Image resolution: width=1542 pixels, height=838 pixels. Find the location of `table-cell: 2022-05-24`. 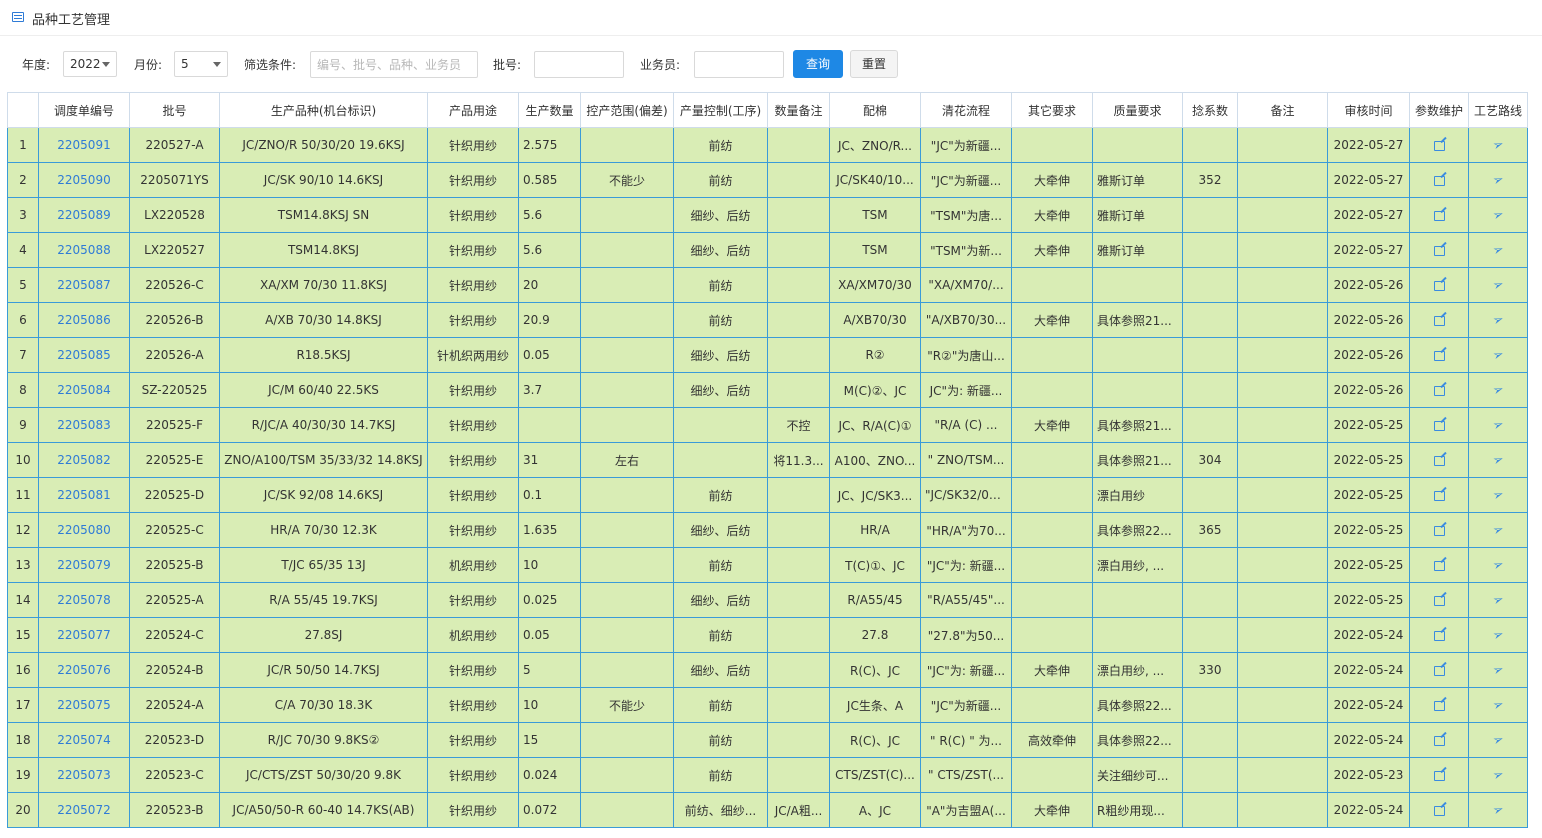

table-cell: 2022-05-24 is located at coordinates (1368, 740).